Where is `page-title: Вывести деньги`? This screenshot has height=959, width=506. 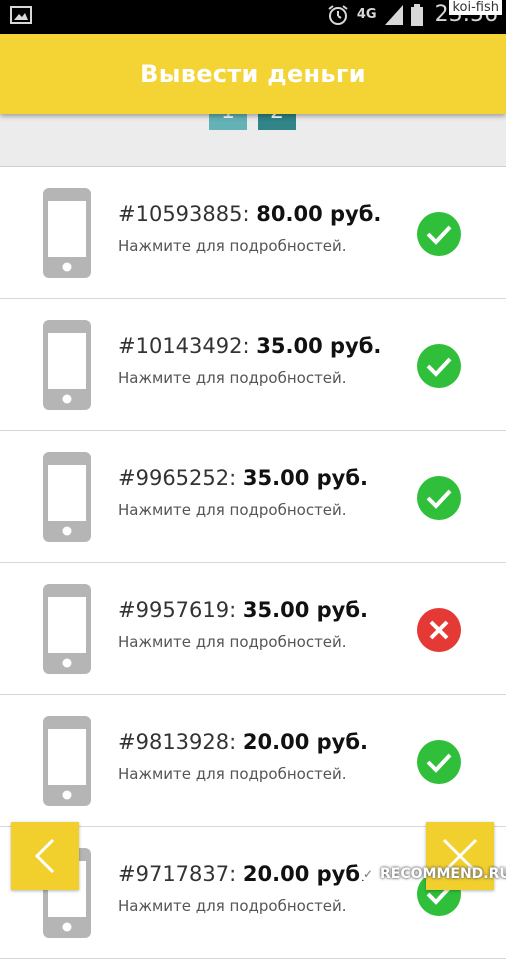
page-title: Вывести деньги is located at coordinates (253, 74).